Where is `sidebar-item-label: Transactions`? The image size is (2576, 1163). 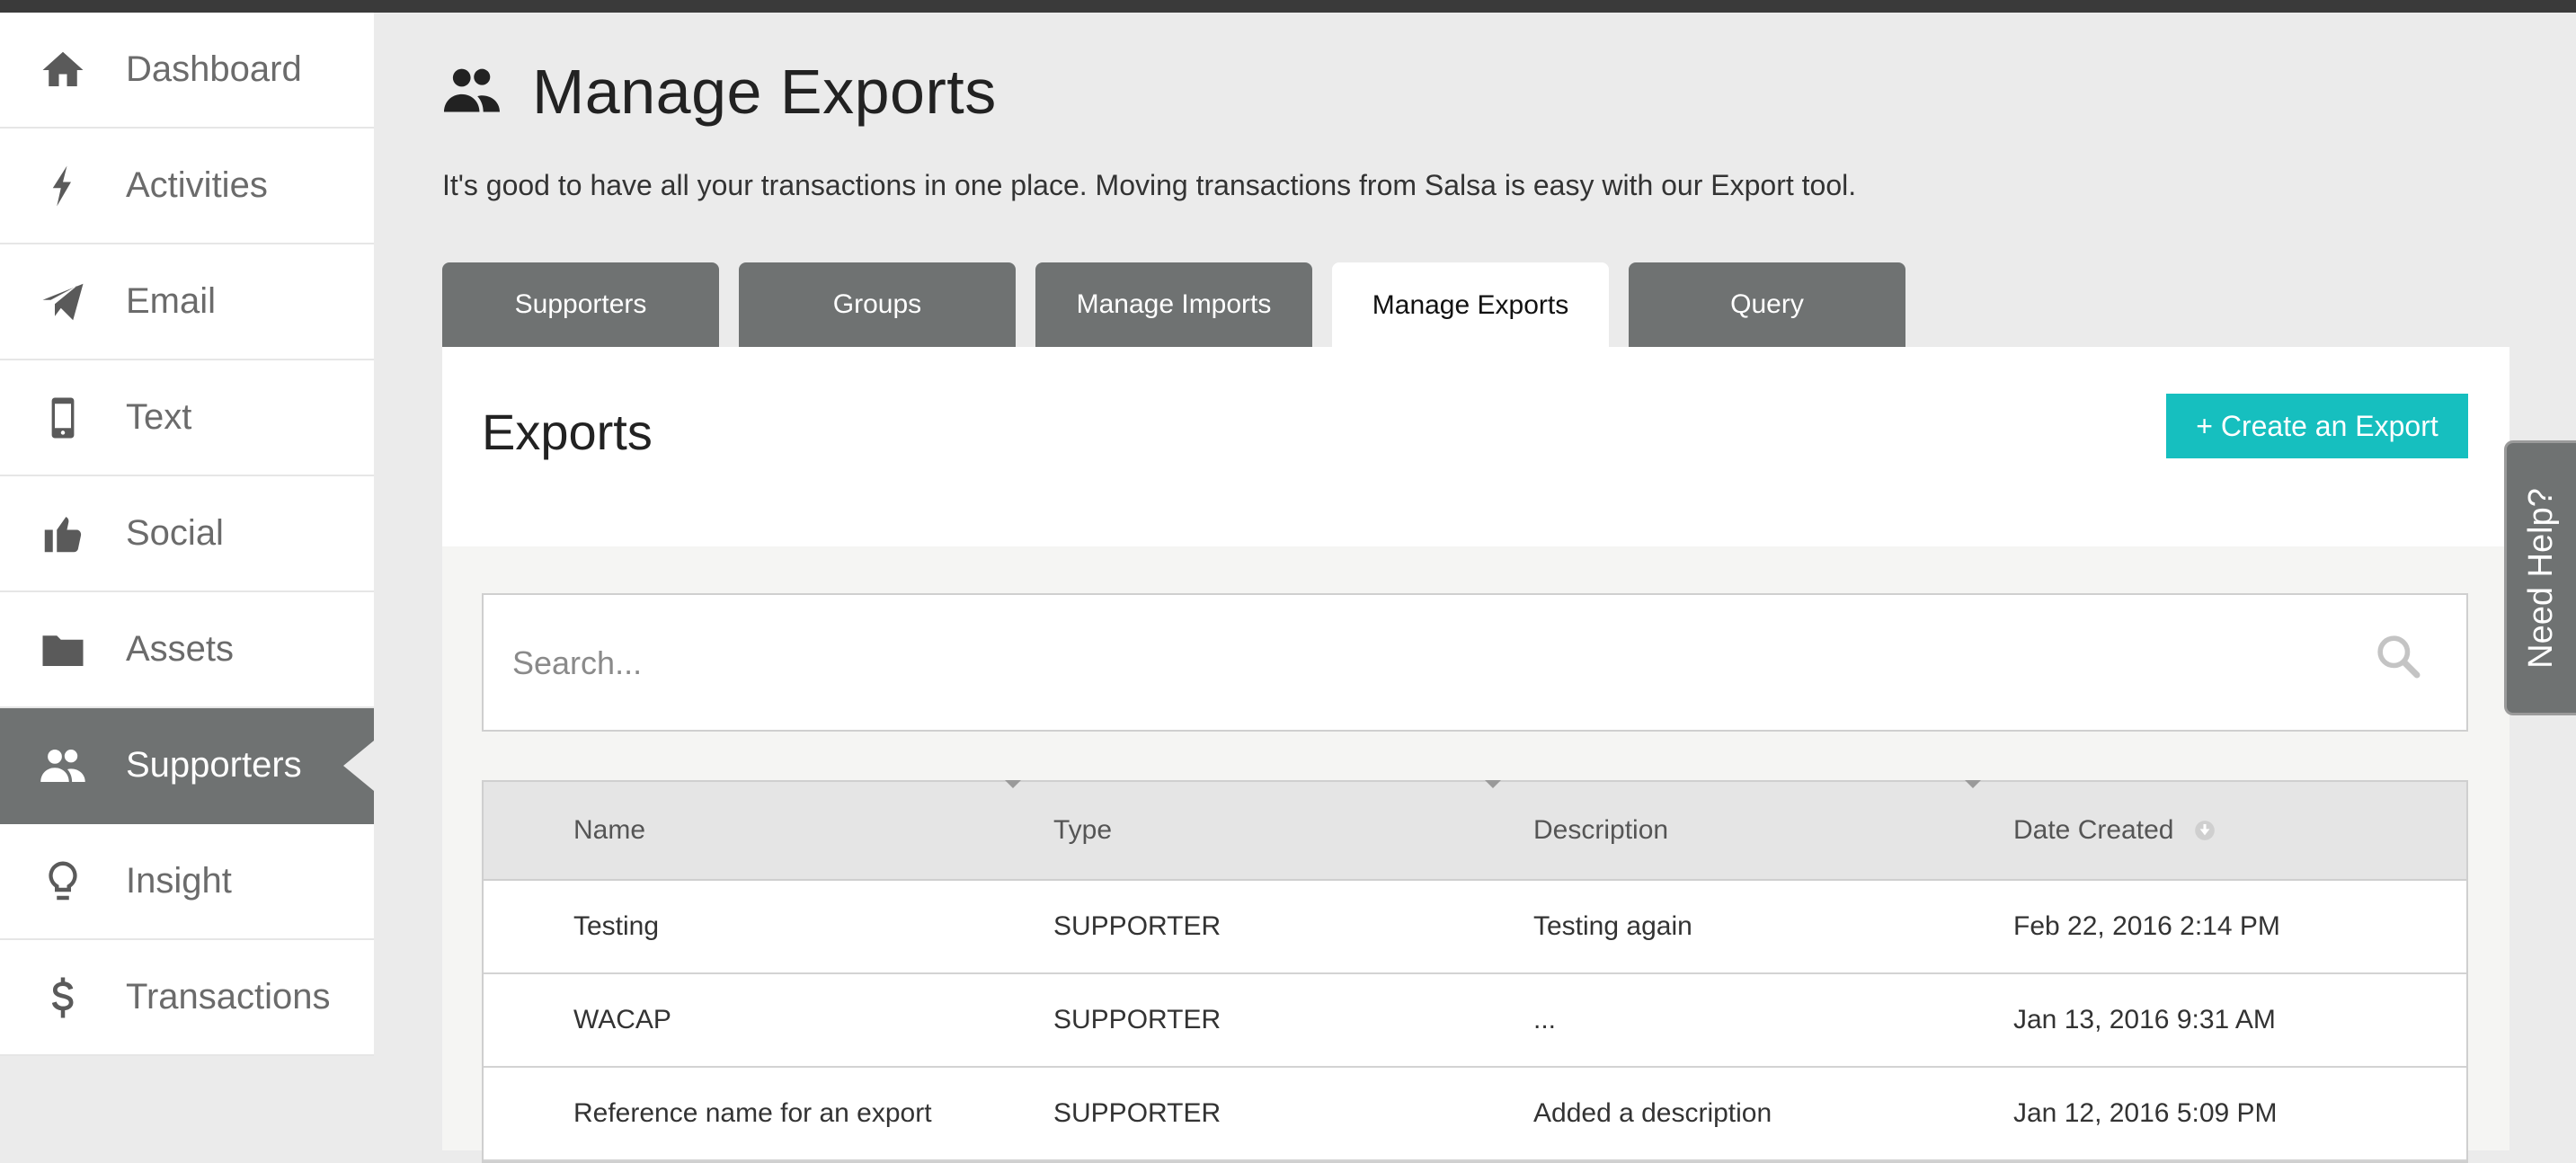
sidebar-item-label: Transactions is located at coordinates (228, 997).